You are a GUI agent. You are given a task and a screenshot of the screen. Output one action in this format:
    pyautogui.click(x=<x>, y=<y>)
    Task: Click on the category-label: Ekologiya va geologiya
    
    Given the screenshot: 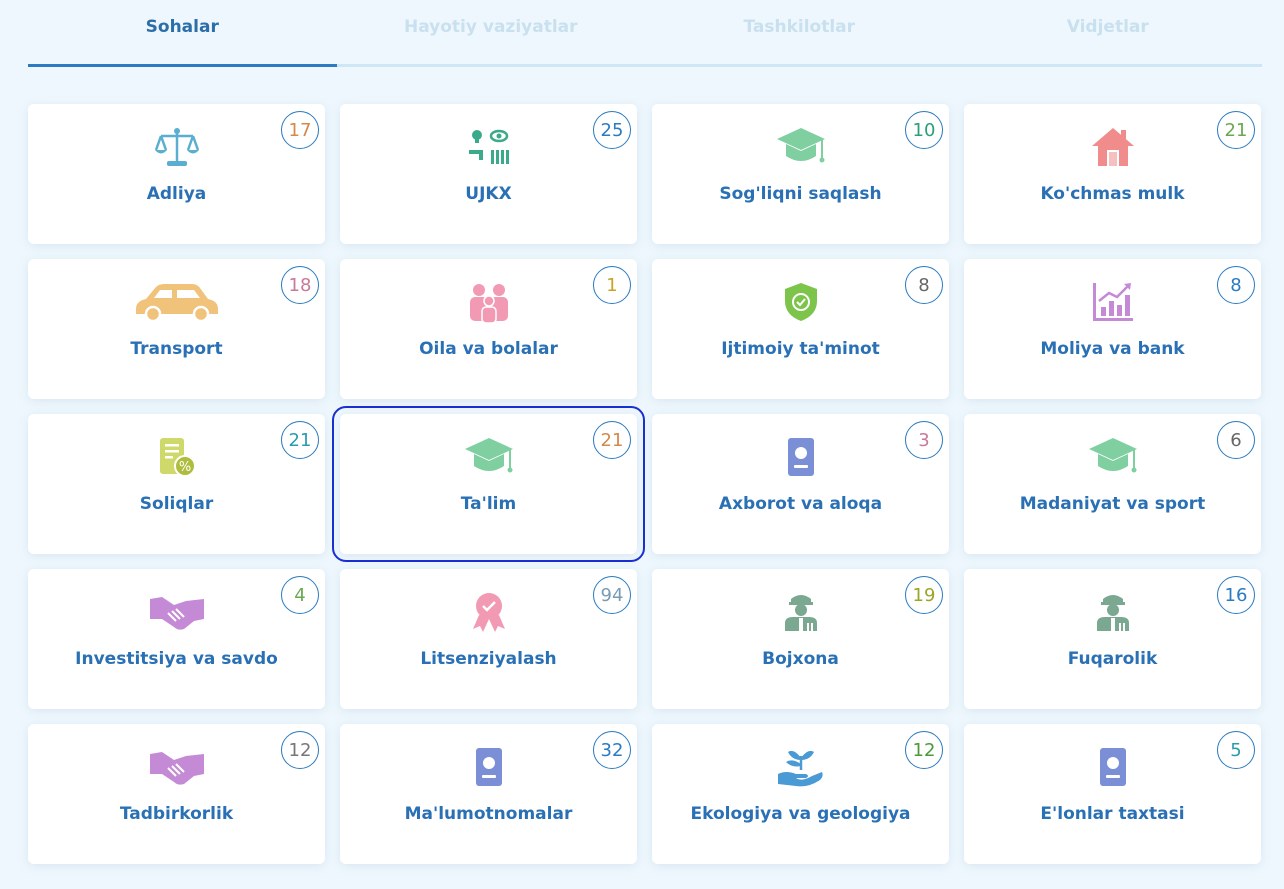 What is the action you would take?
    pyautogui.click(x=800, y=814)
    